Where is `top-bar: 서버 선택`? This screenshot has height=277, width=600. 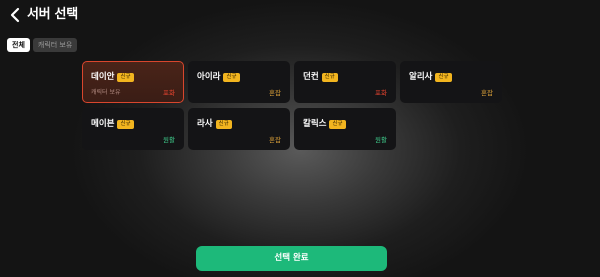 top-bar: 서버 선택 is located at coordinates (300, 15).